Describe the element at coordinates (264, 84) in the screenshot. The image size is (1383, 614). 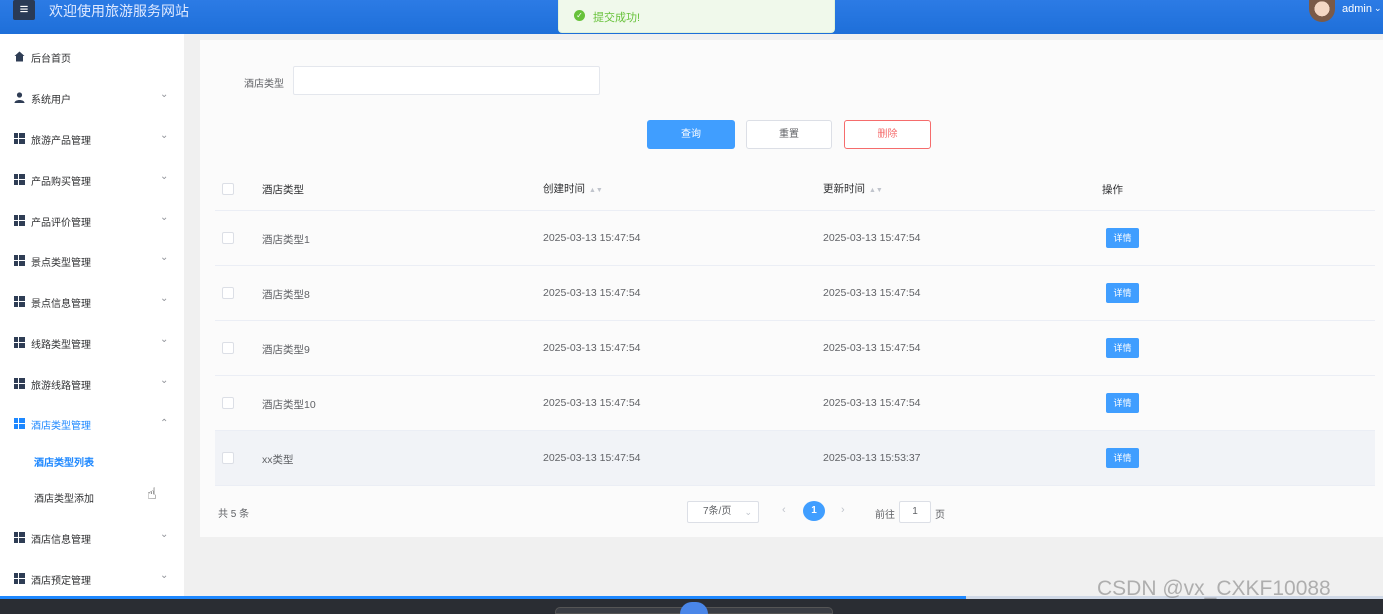
I see `search-label: 酒店类型` at that location.